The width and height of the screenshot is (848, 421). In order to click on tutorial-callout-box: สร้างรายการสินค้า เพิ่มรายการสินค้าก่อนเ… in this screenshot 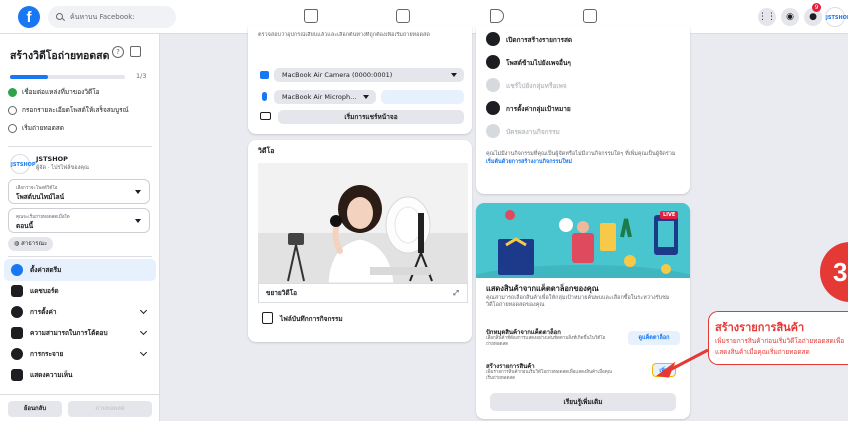, I will do `click(778, 338)`.